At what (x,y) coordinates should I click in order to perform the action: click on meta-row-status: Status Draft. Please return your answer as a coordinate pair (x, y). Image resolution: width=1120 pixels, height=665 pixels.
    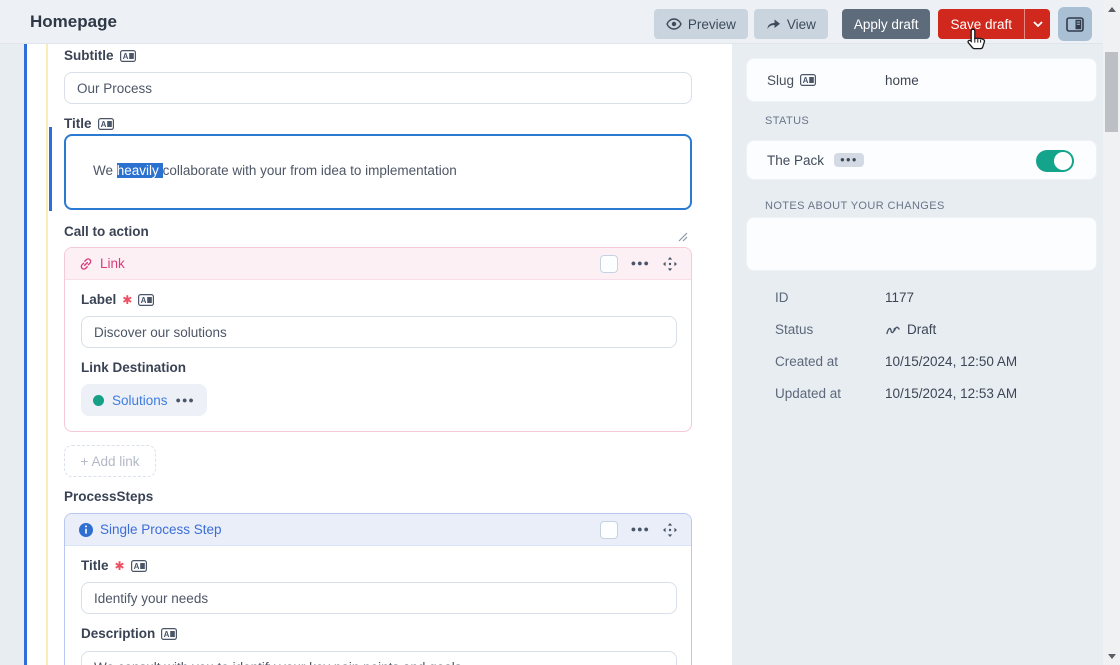
    Looking at the image, I should click on (856, 329).